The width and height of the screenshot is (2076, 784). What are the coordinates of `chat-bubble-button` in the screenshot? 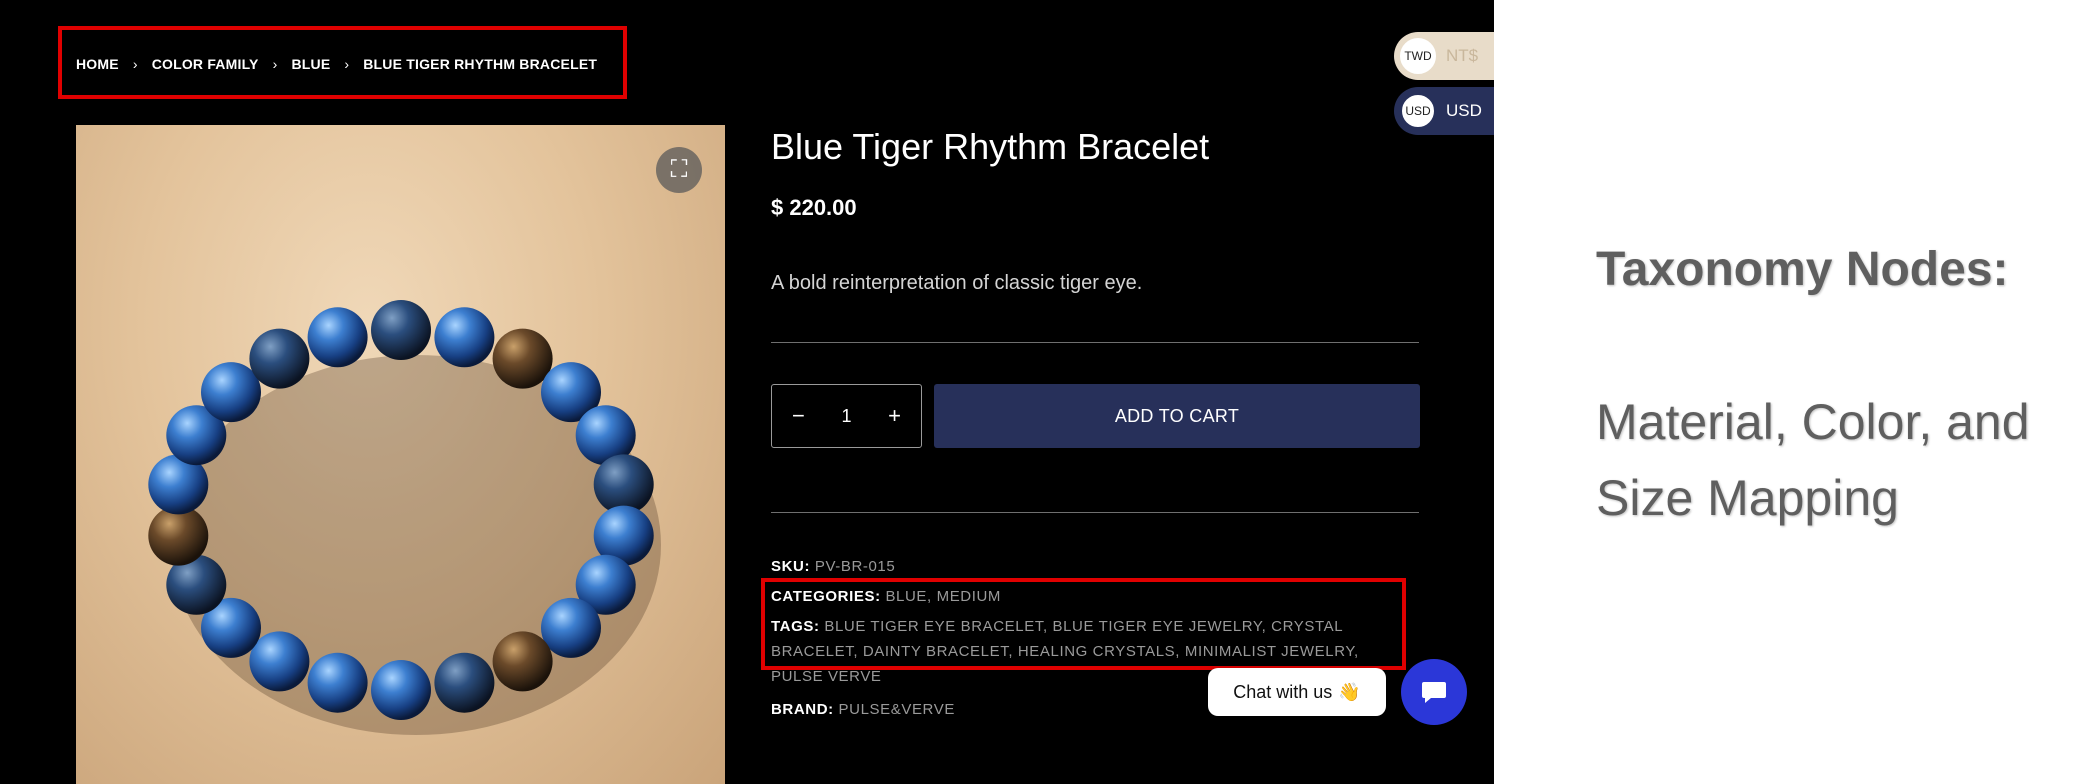 It's located at (1434, 692).